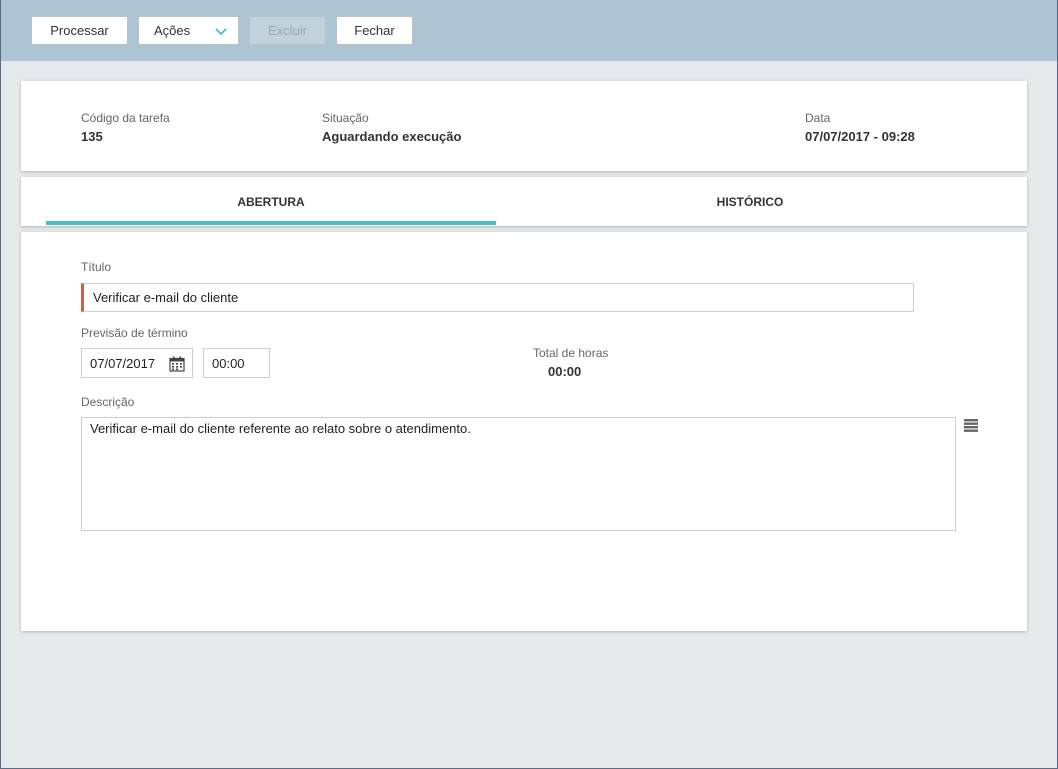 The width and height of the screenshot is (1058, 769). I want to click on previsao-date-value: 07/07/2017, so click(123, 363).